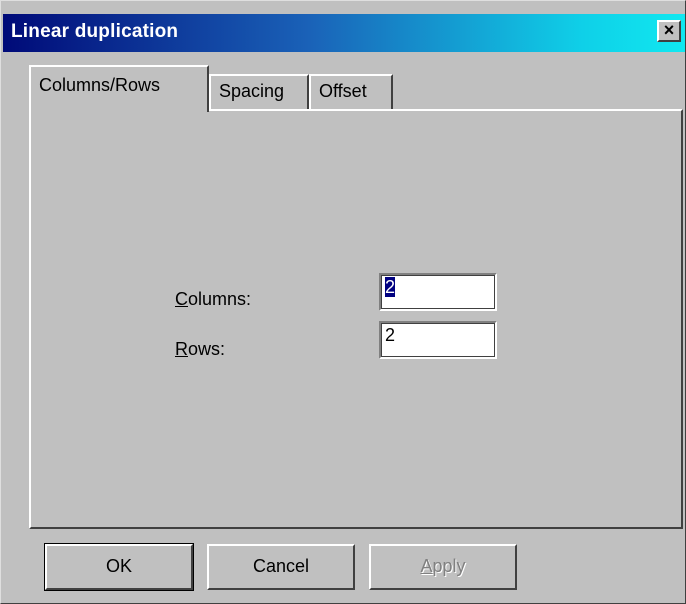  What do you see at coordinates (344, 33) in the screenshot?
I see `title-bar: Linear duplication ×` at bounding box center [344, 33].